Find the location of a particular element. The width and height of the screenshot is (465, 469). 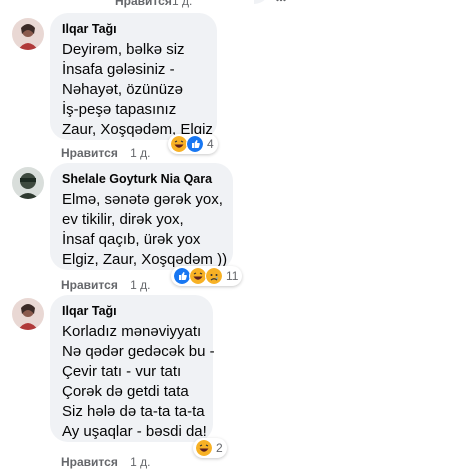

comment-line: Elmə, sənətə gərək yox, is located at coordinates (142, 199).